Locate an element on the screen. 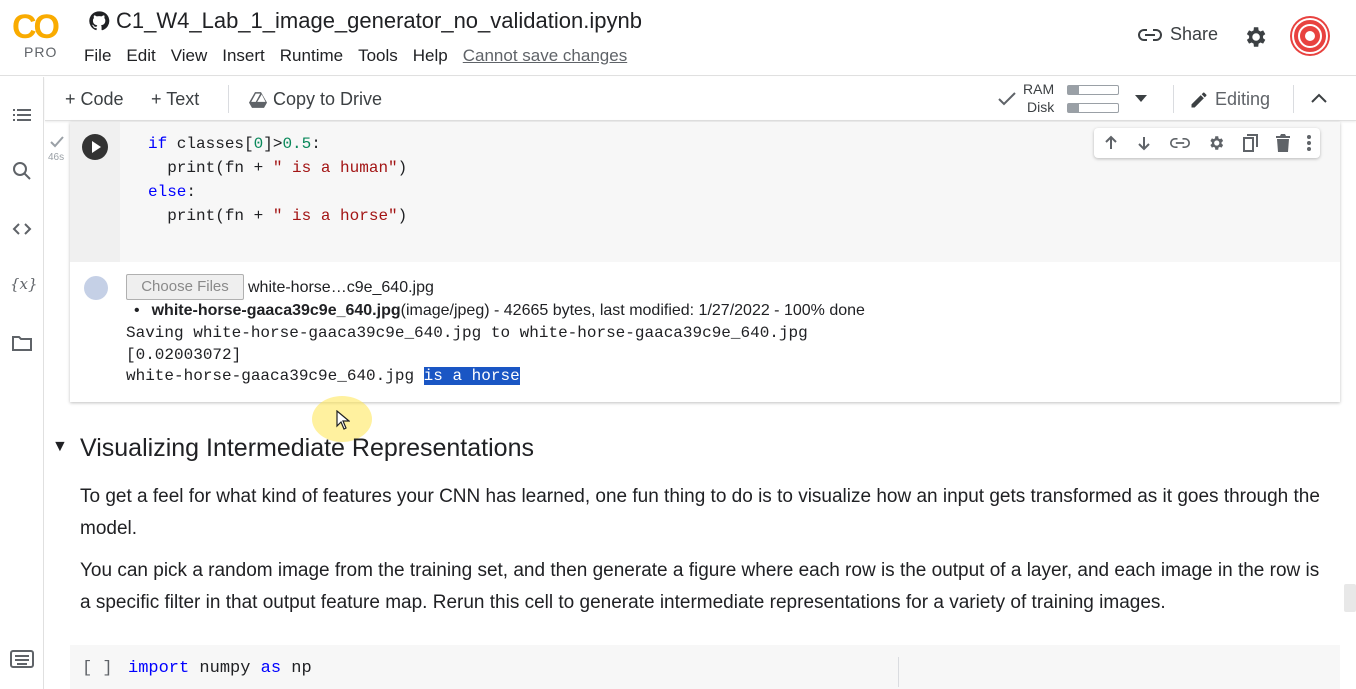  result-prefix: white-horse-gaaca39c9e_640.jpg is located at coordinates (275, 376).